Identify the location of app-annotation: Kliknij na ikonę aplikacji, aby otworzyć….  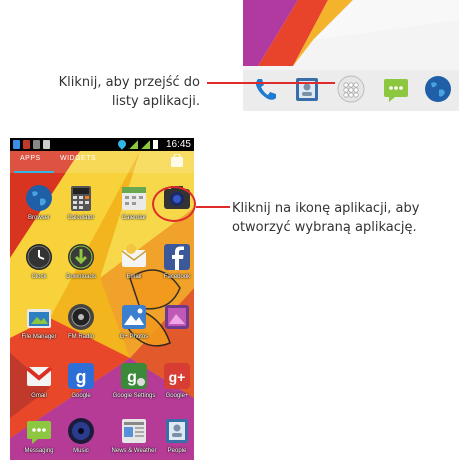
(344, 218).